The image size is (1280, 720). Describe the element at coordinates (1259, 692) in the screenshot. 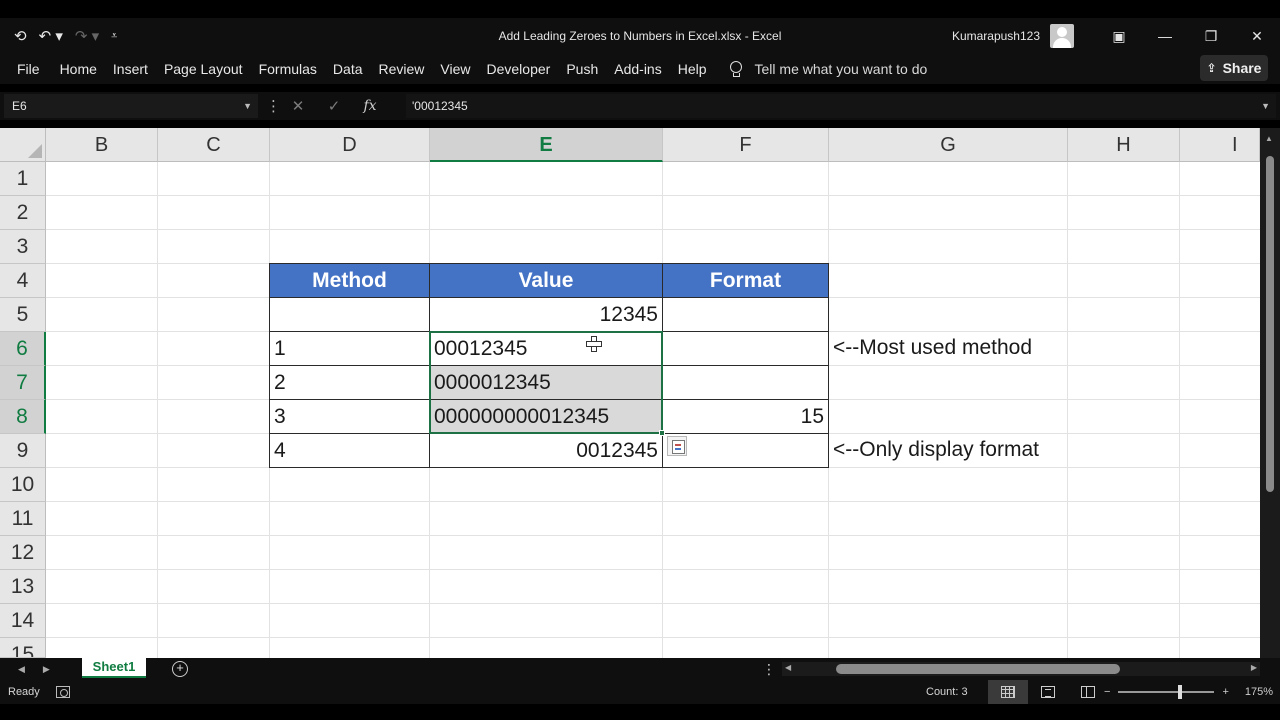

I see `zoom-level: 175%` at that location.